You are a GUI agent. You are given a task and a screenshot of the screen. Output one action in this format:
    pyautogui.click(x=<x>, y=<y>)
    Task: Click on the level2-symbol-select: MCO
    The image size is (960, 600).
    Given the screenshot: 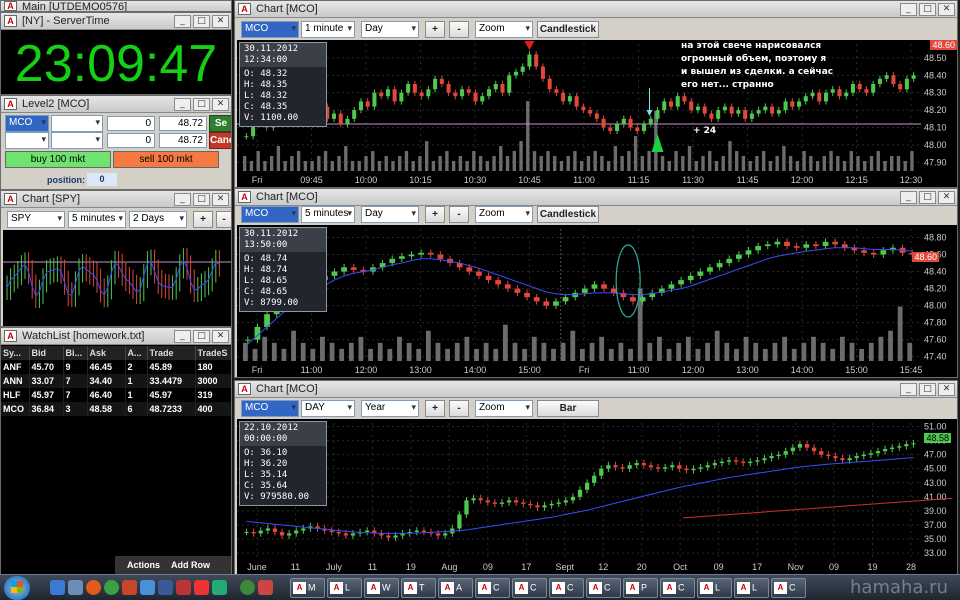 What is the action you would take?
    pyautogui.click(x=27, y=123)
    